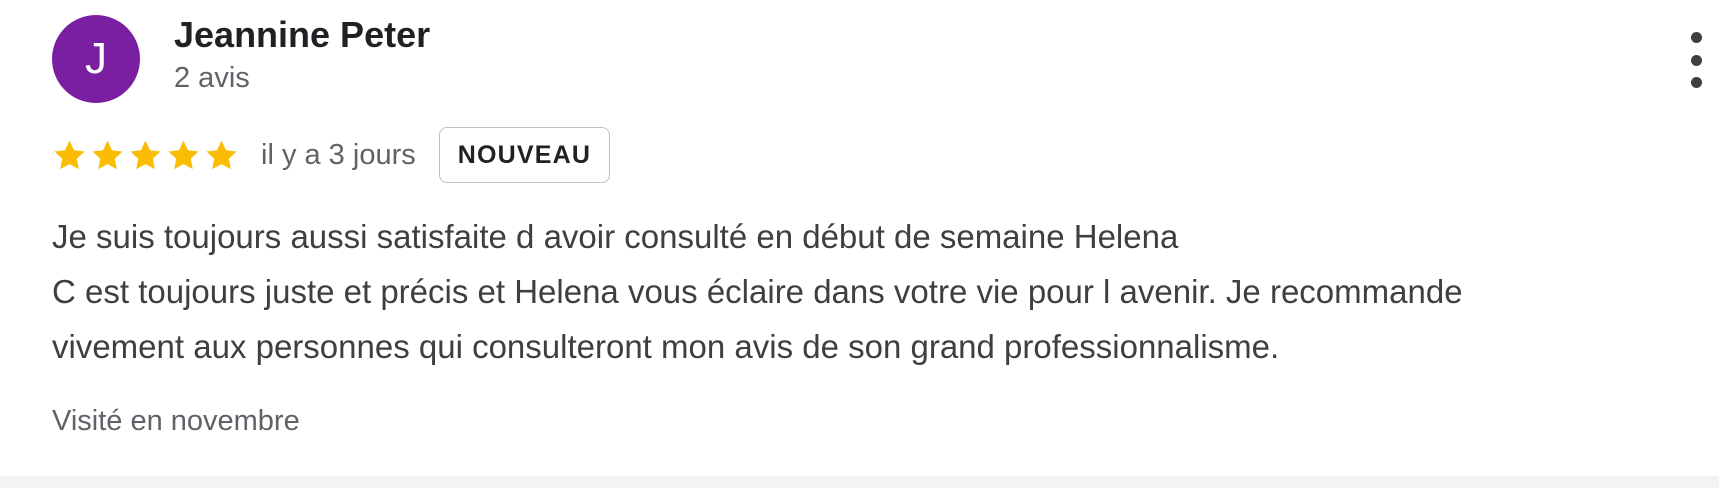  Describe the element at coordinates (524, 155) in the screenshot. I see `new-badge: NOUVEAU` at that location.